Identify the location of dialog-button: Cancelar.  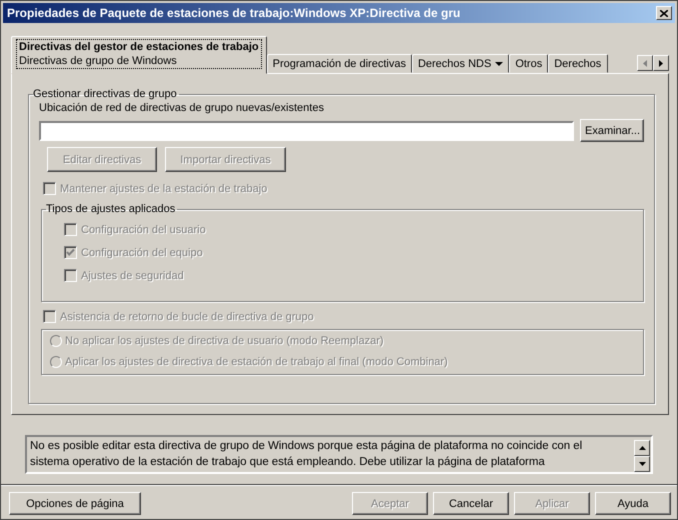
(471, 503).